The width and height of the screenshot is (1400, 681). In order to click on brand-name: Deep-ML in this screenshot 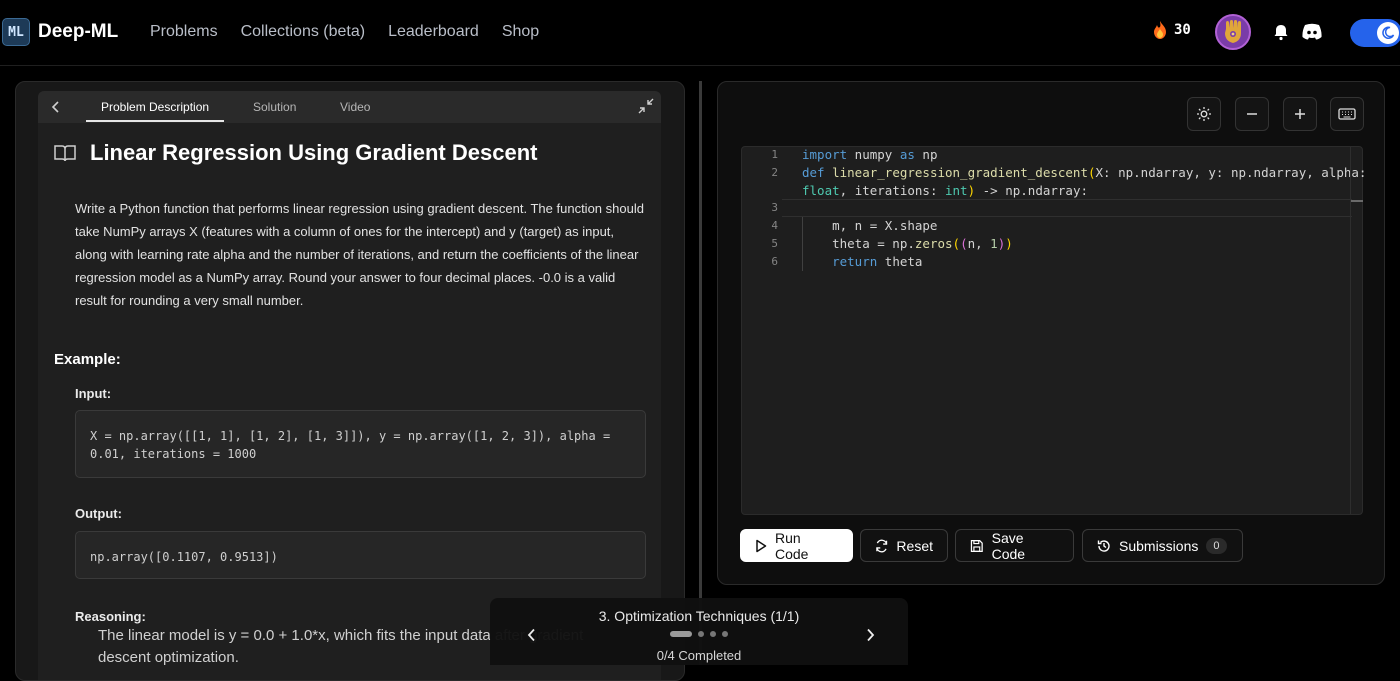, I will do `click(78, 31)`.